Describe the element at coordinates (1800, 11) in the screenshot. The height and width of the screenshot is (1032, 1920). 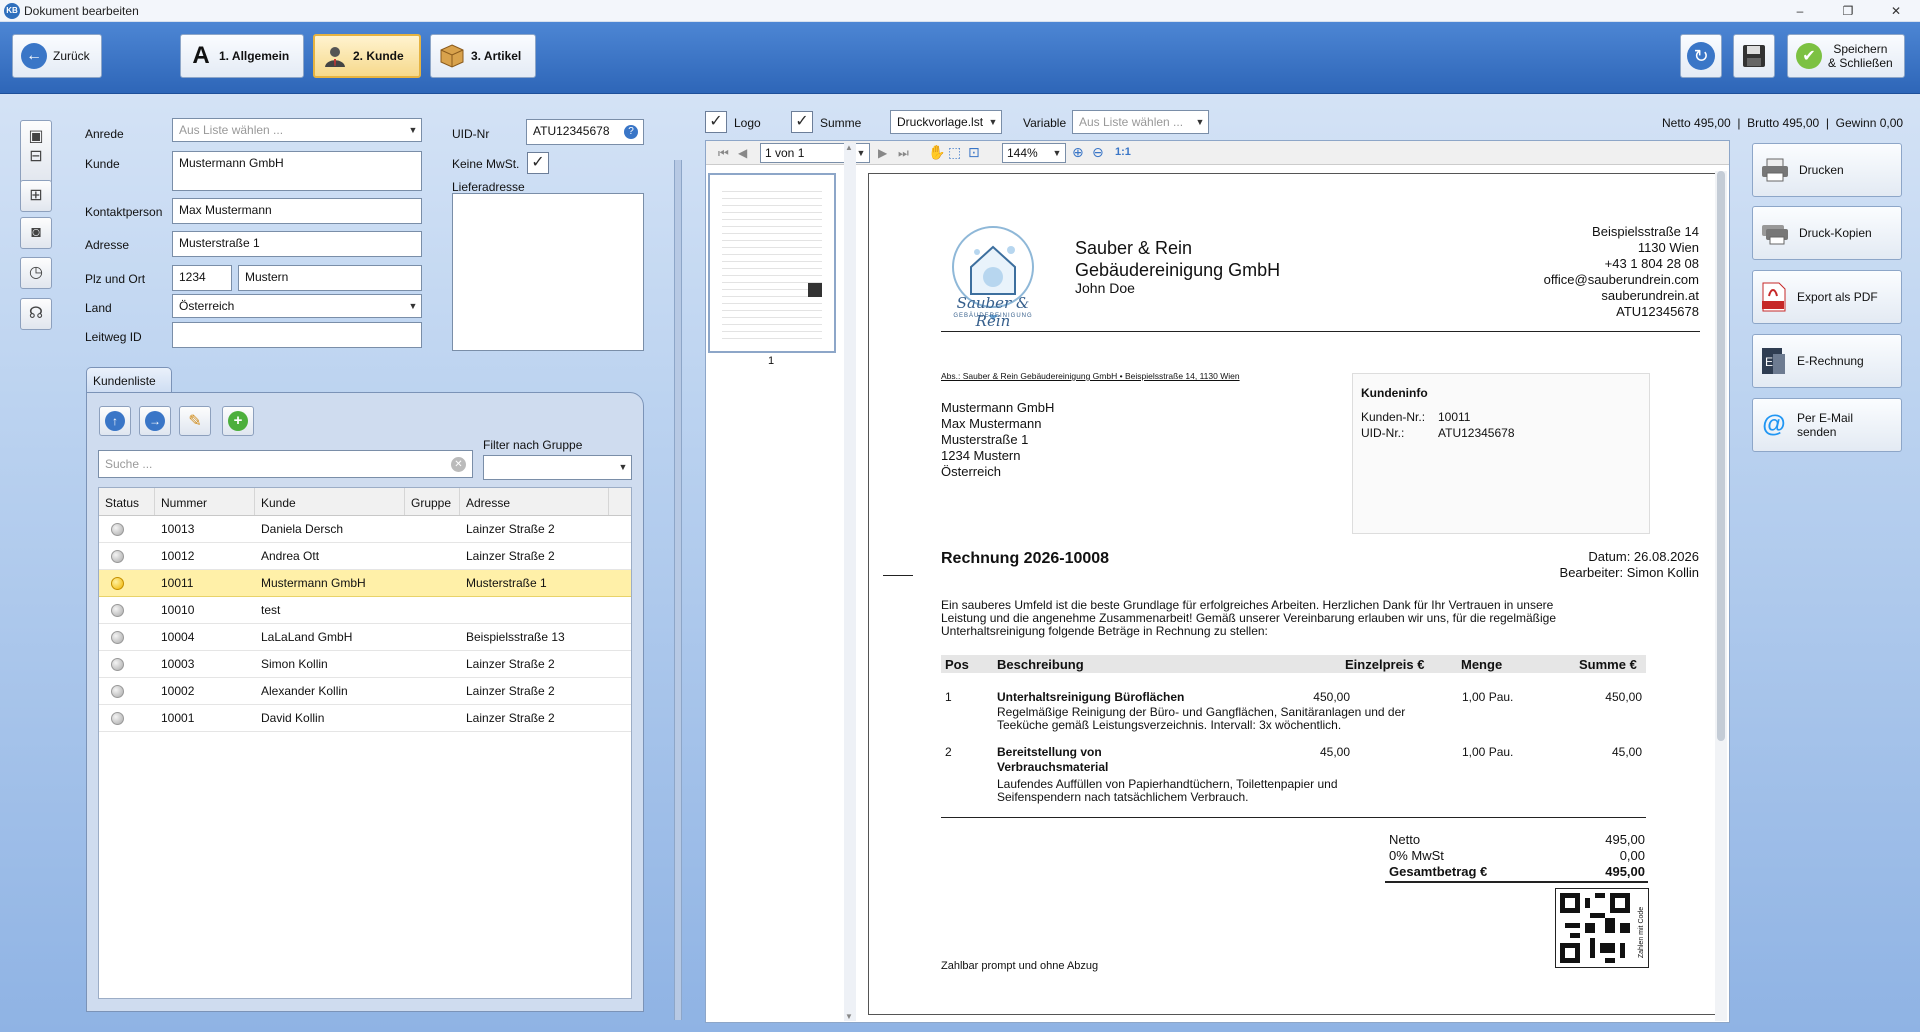
I see `minimize-button: –` at that location.